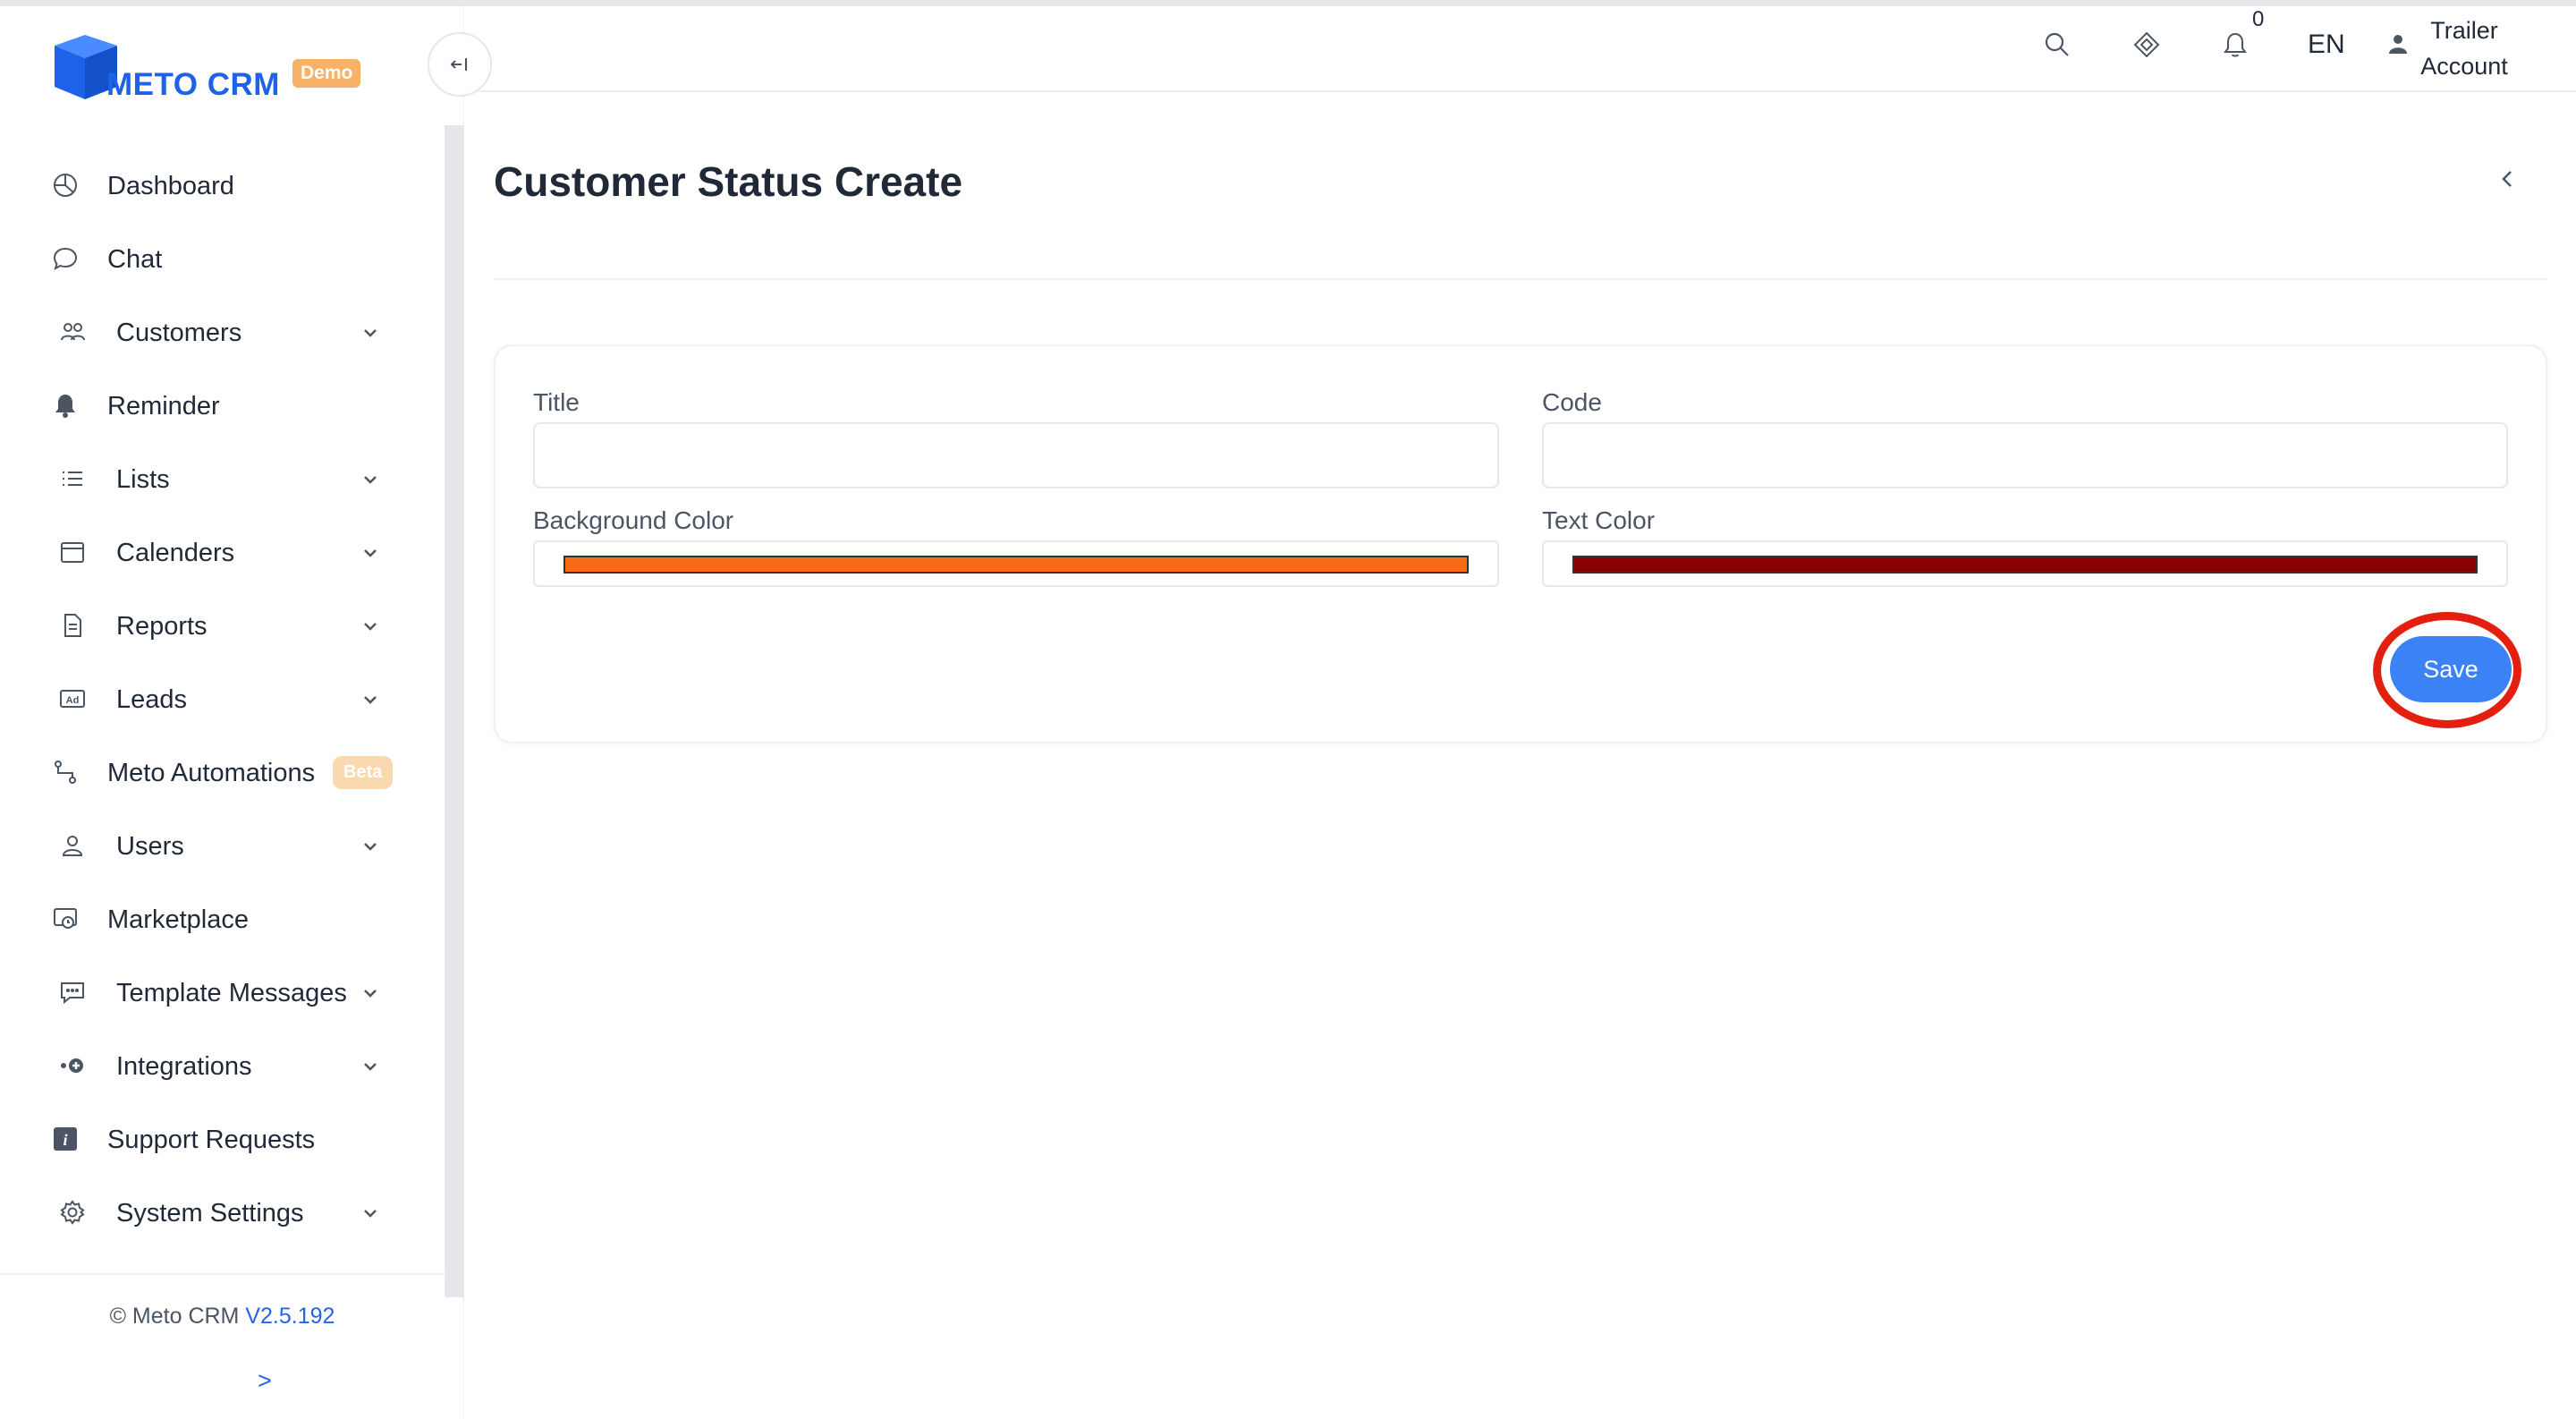 The image size is (2576, 1419). Describe the element at coordinates (72, 845) in the screenshot. I see `user-icon` at that location.